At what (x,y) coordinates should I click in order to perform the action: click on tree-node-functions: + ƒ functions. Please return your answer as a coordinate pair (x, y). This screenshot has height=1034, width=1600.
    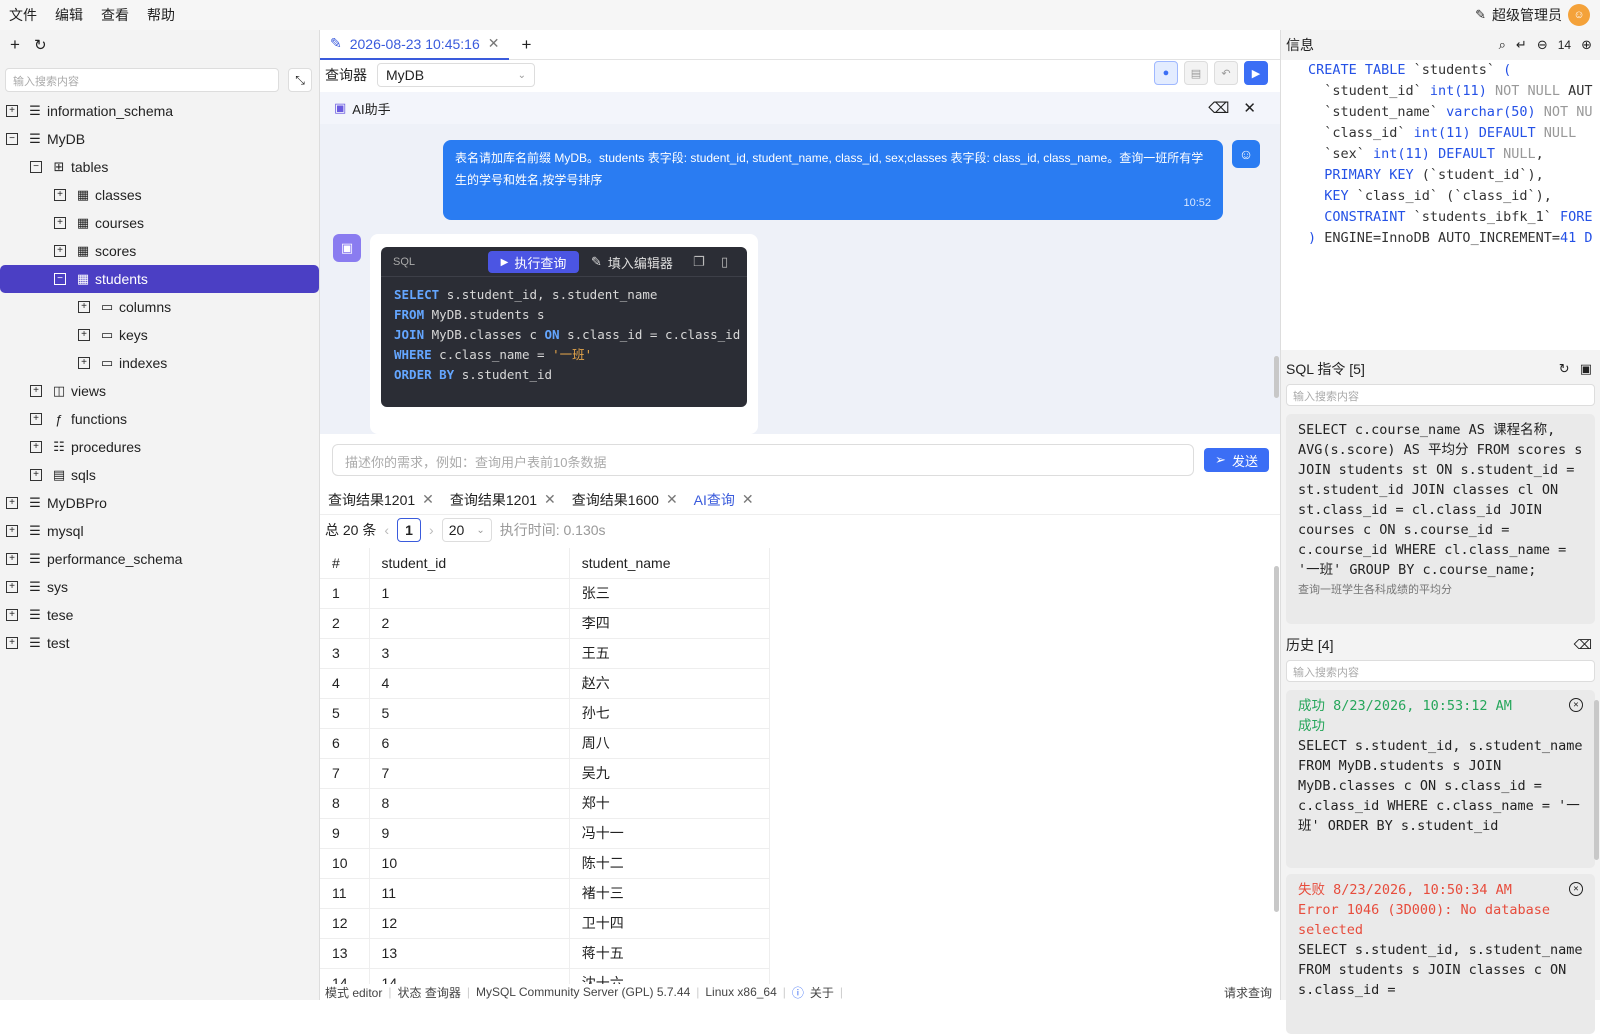
    Looking at the image, I should click on (160, 419).